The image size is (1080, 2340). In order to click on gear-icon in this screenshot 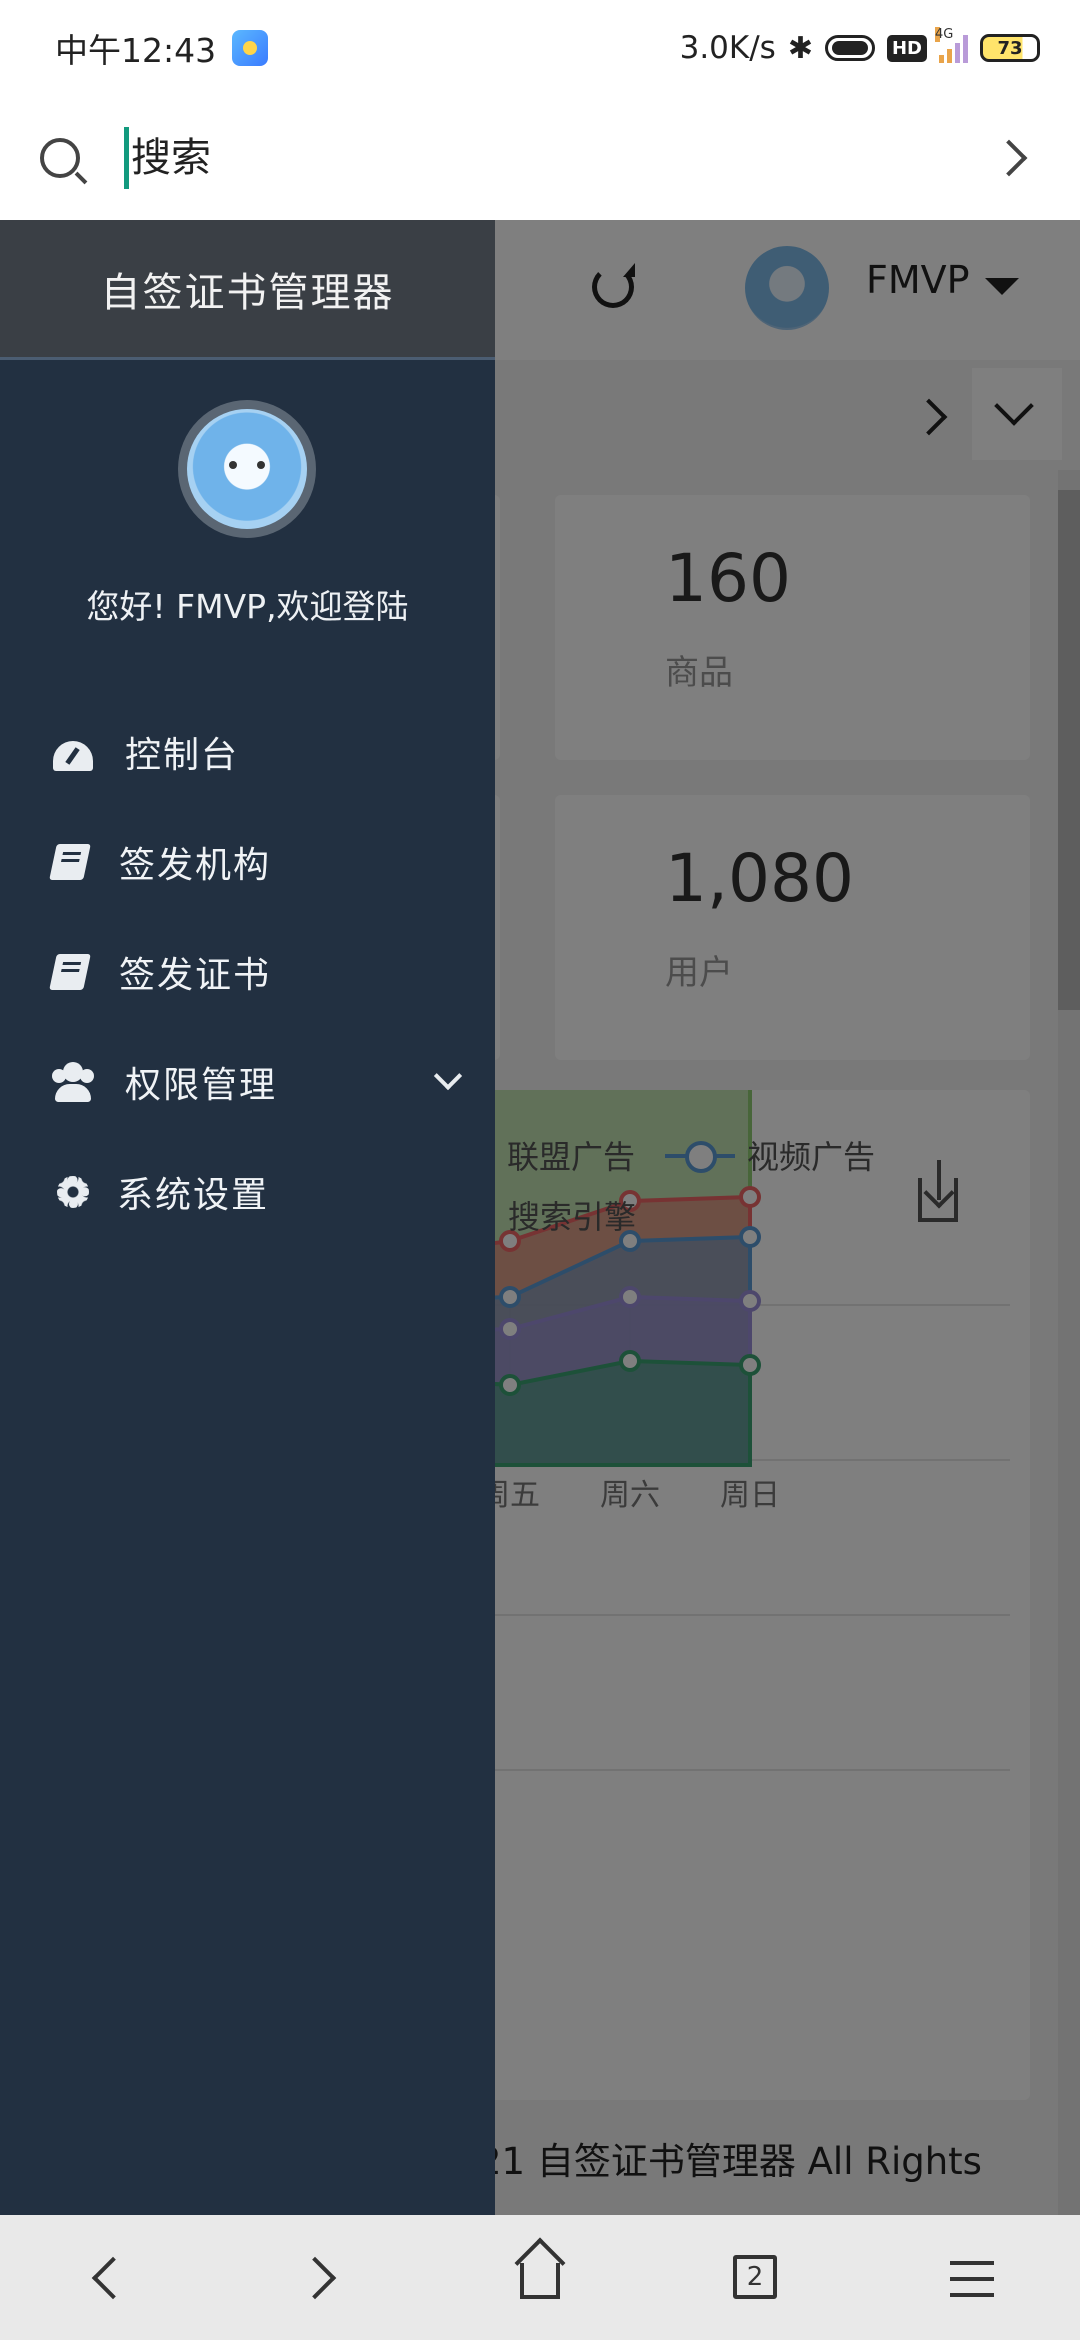, I will do `click(73, 1192)`.